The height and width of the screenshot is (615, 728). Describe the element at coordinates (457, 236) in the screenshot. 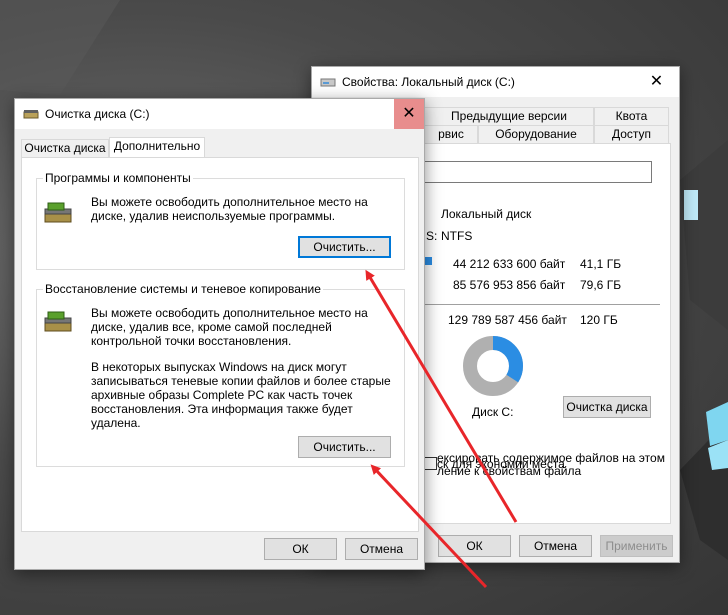

I see `fs-value: NTFS` at that location.